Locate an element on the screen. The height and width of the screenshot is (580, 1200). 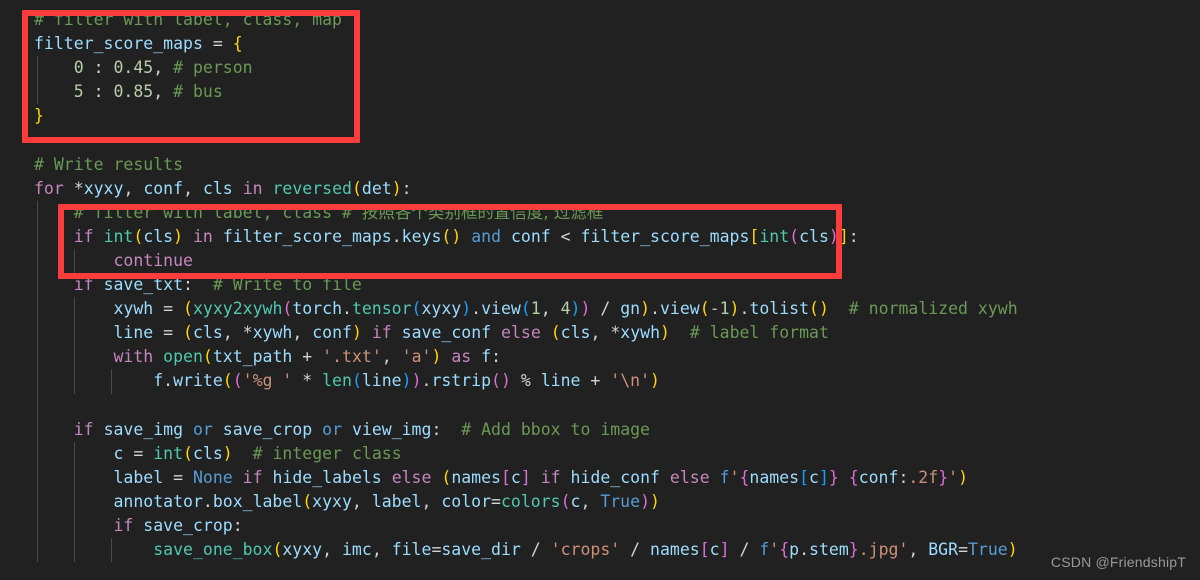
code-line: c = int(cls) # integer class is located at coordinates (600, 453).